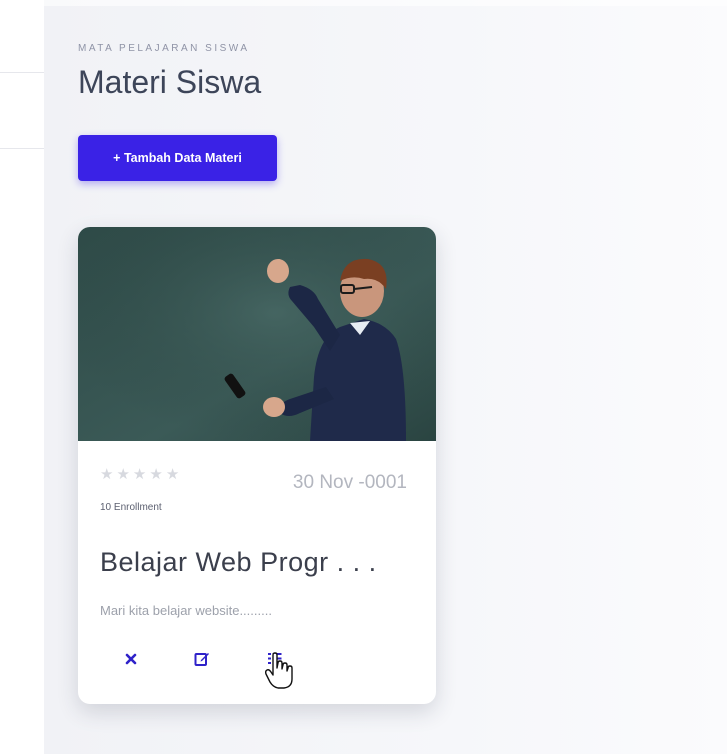 This screenshot has height=754, width=727. I want to click on course-date: 30 Nov -0001, so click(349, 482).